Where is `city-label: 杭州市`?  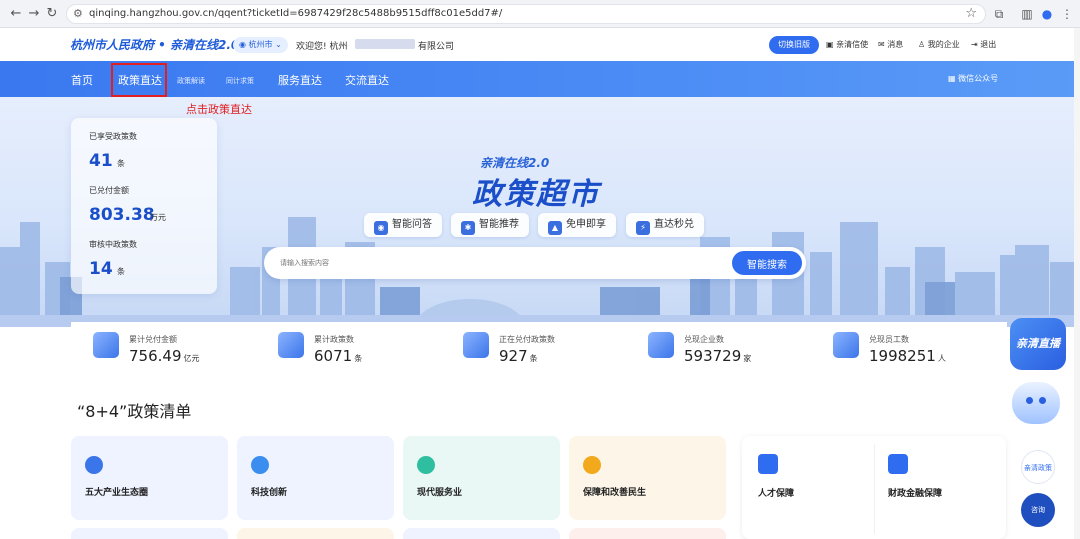 city-label: 杭州市 is located at coordinates (260, 44).